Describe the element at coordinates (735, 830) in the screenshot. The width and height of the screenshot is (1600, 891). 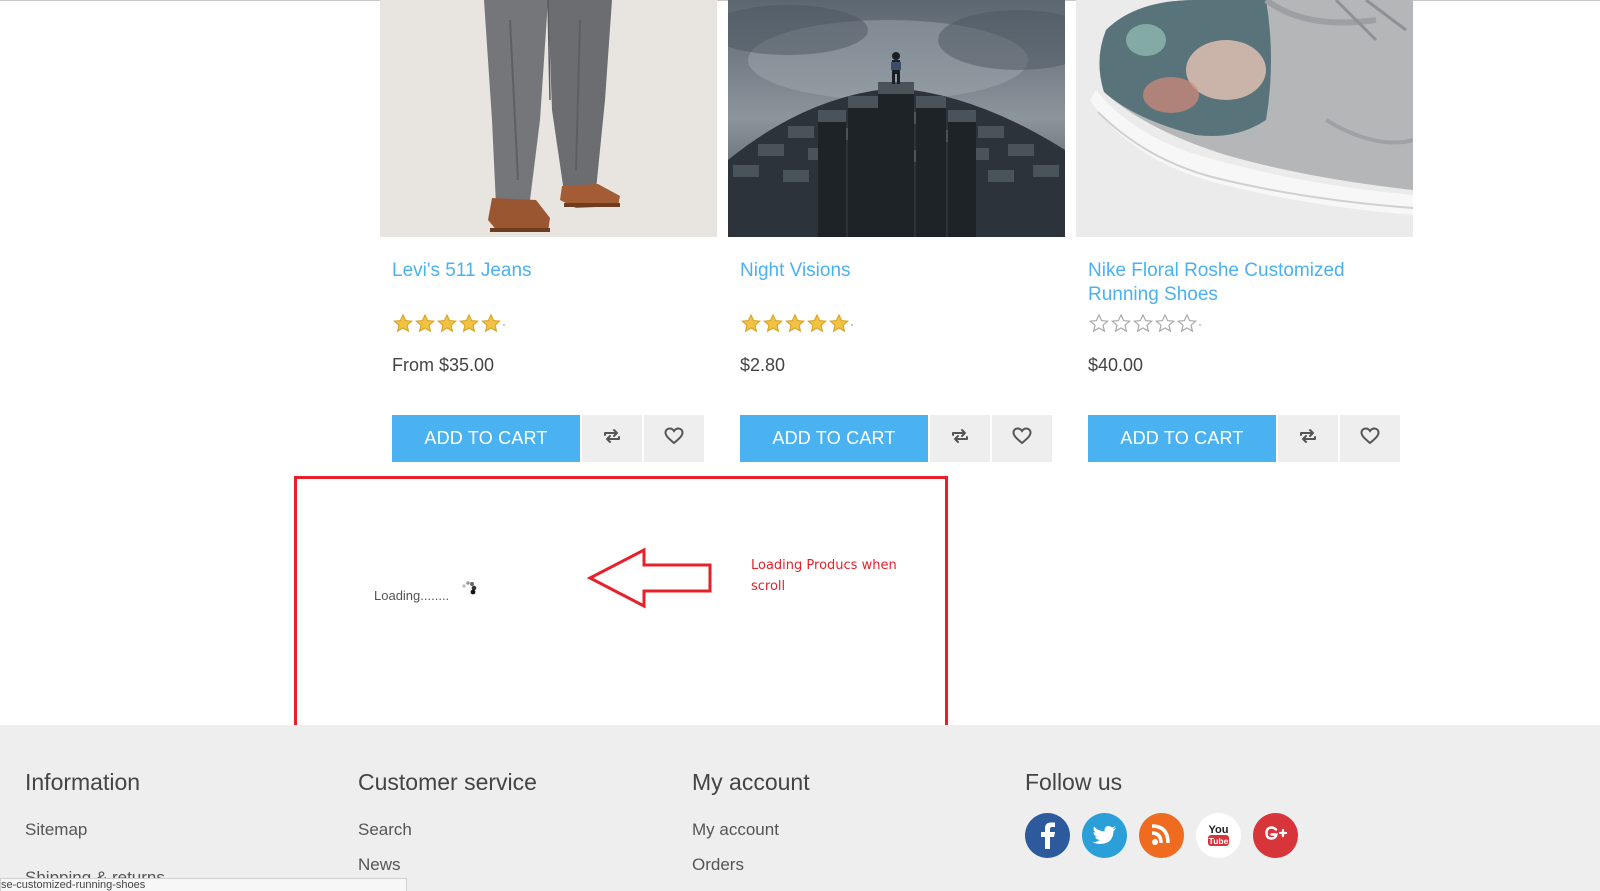
I see `footer-link-my-account: My account` at that location.